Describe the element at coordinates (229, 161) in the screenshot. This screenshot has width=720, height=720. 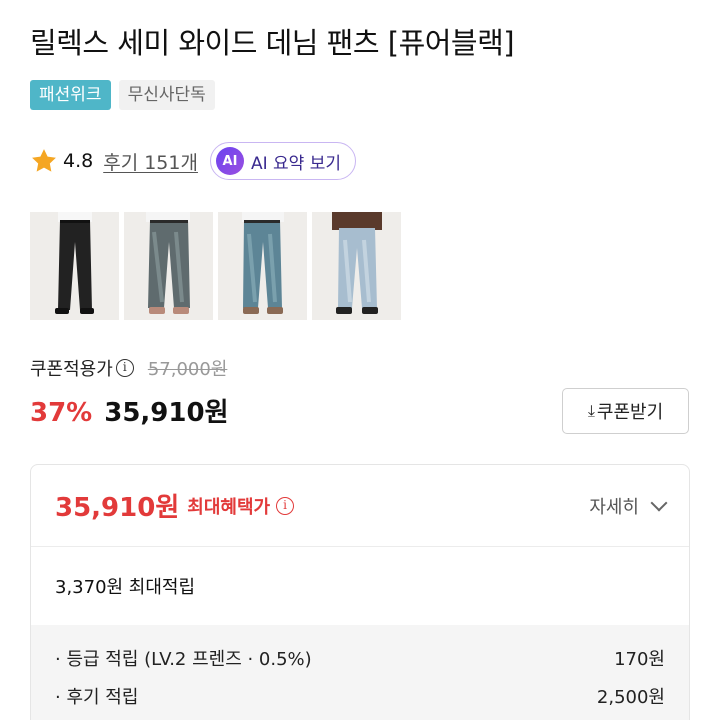
I see `ai-icon: AI` at that location.